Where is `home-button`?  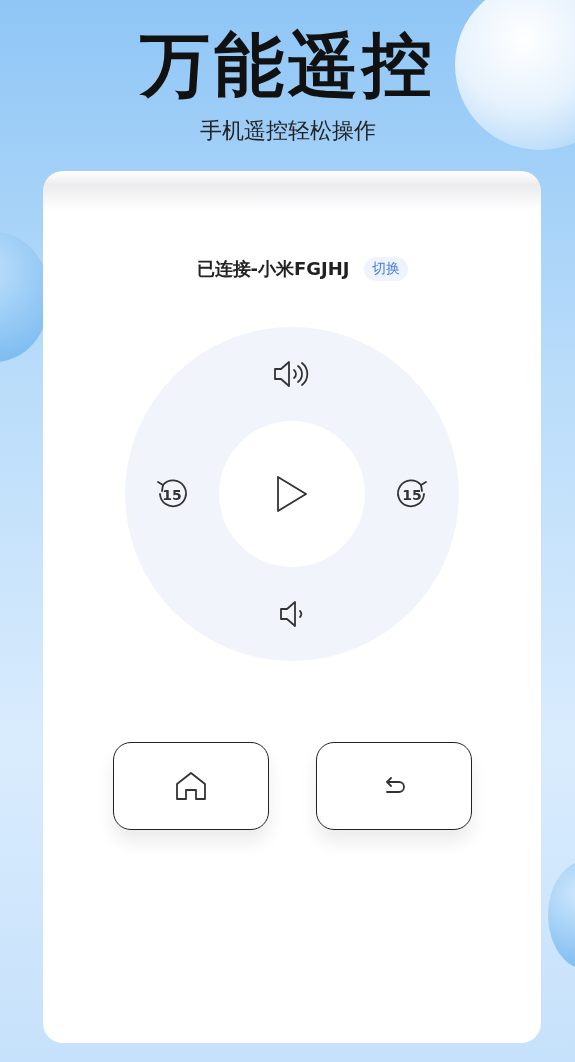
home-button is located at coordinates (190, 786).